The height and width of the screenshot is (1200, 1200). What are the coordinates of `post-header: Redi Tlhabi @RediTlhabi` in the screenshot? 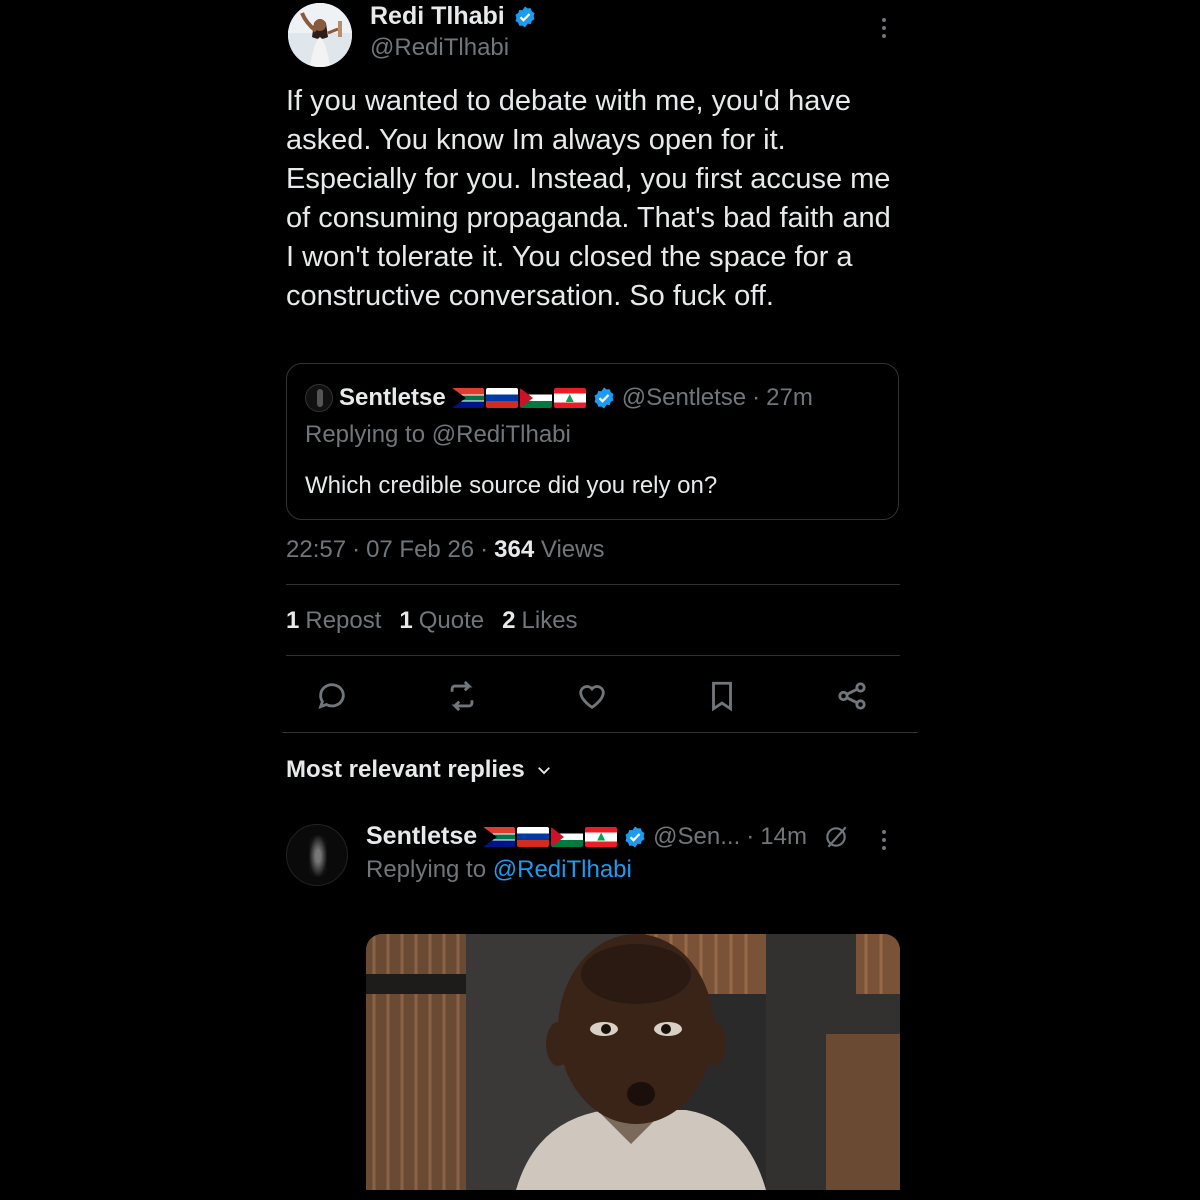 It's located at (602, 35).